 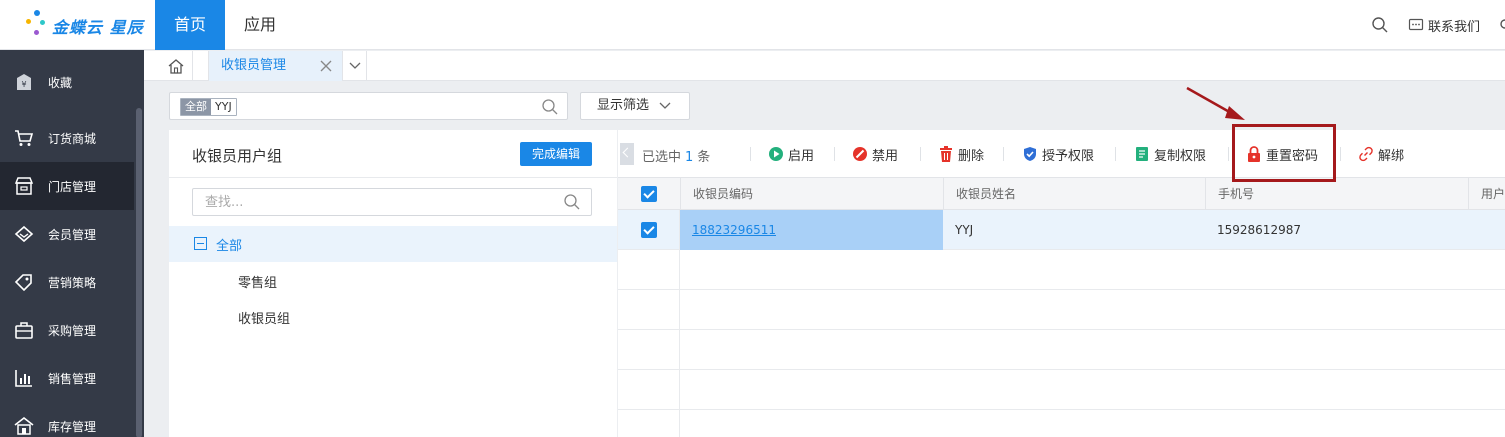 I want to click on table-row: 18823296511 YYJ 15928612987, so click(x=1061, y=230).